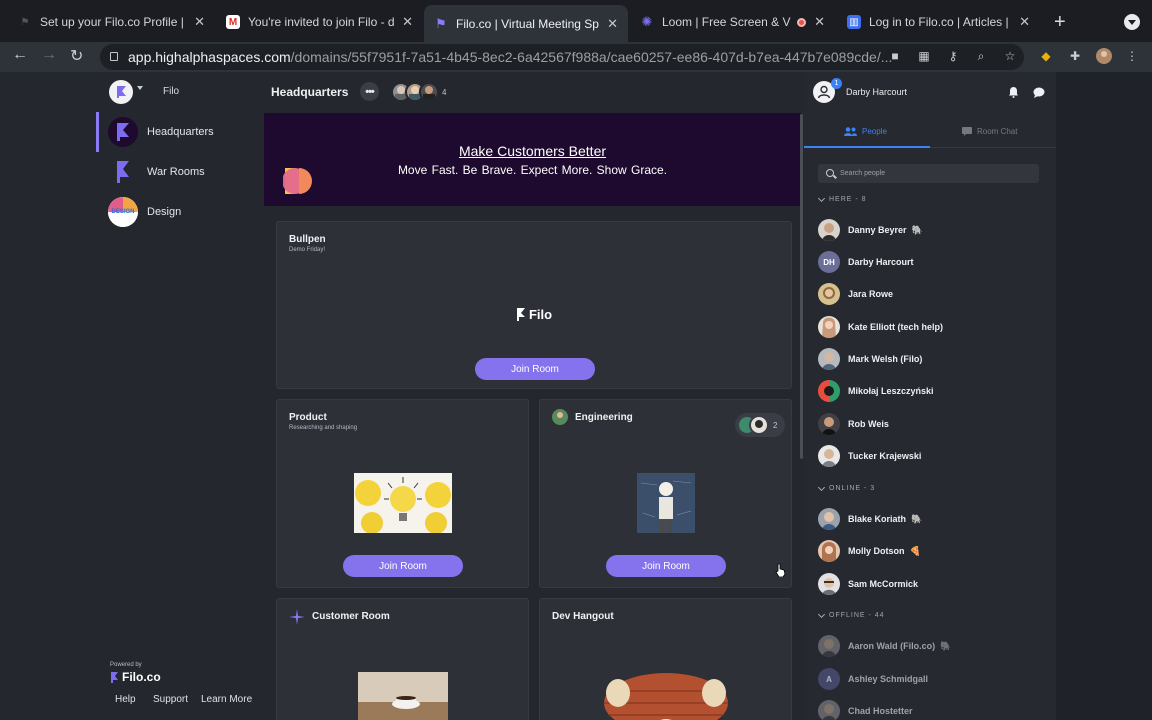  What do you see at coordinates (226, 699) in the screenshot?
I see `learn-more-link: Learn More` at bounding box center [226, 699].